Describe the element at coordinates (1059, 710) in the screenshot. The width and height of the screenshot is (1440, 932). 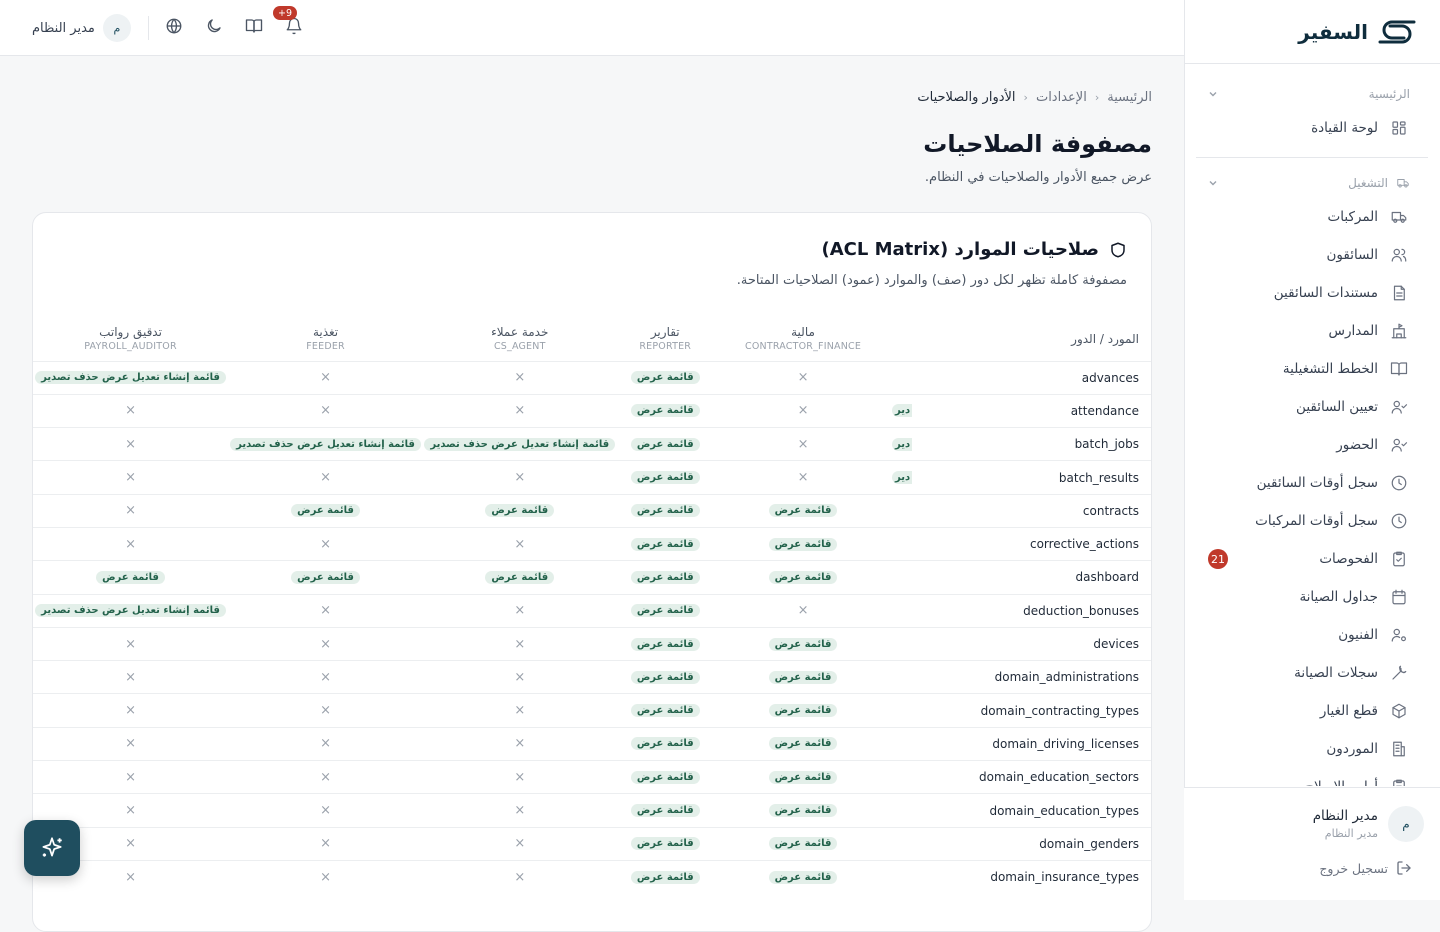
I see `resource-name: domain_contracting_types` at that location.